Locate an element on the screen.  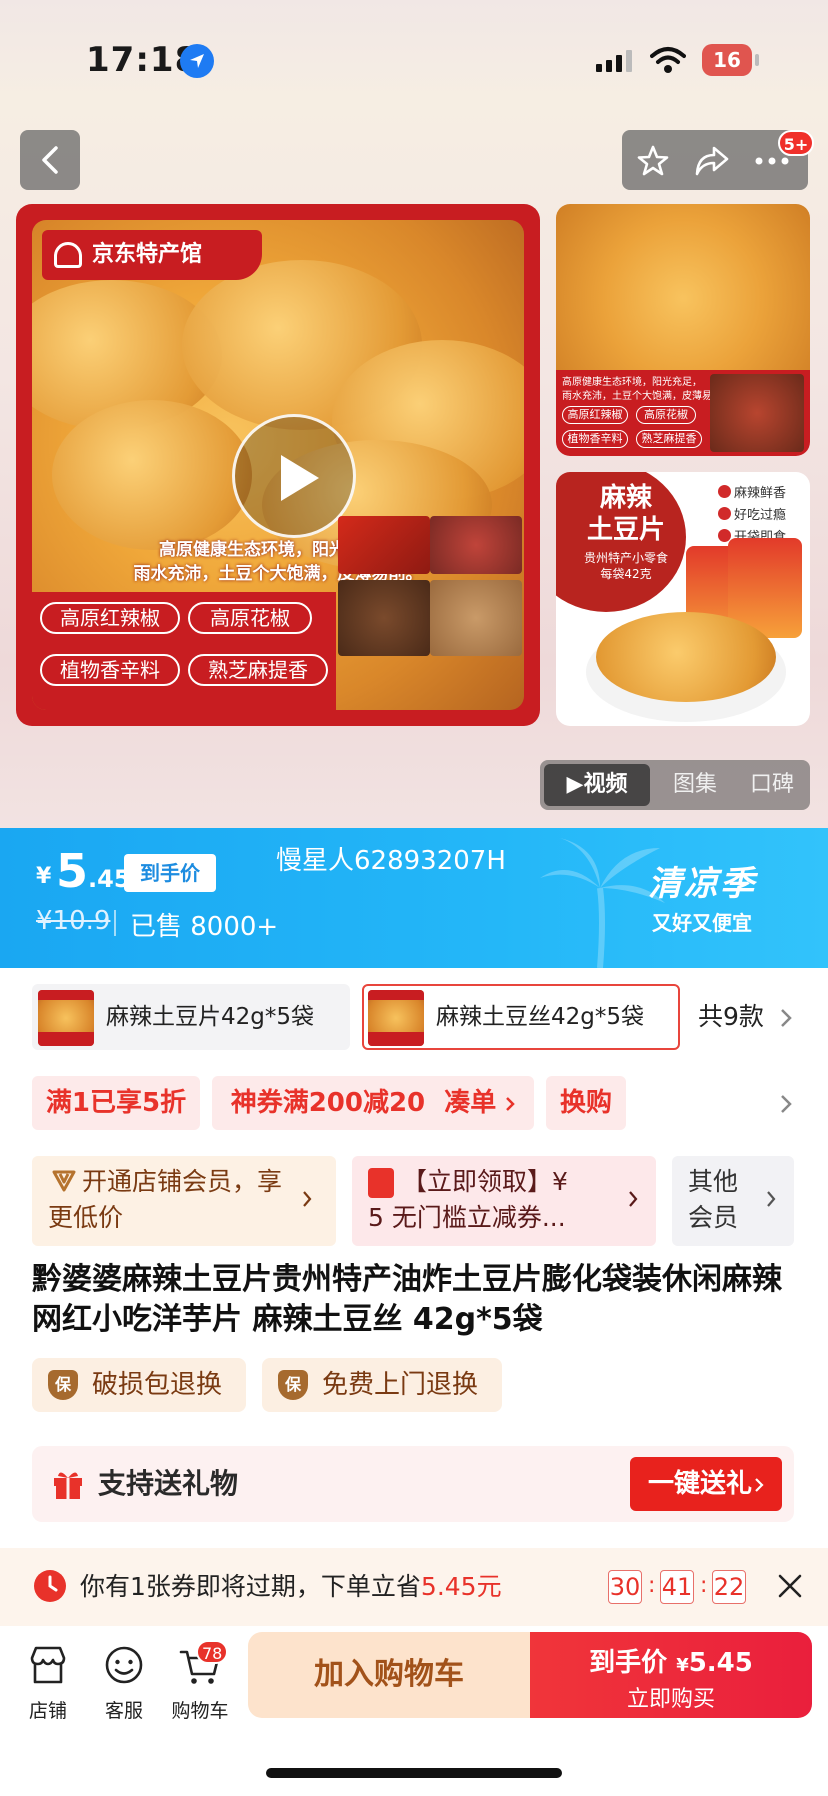
guarantee-pickup: 保 免费上门退换 is located at coordinates (382, 1385).